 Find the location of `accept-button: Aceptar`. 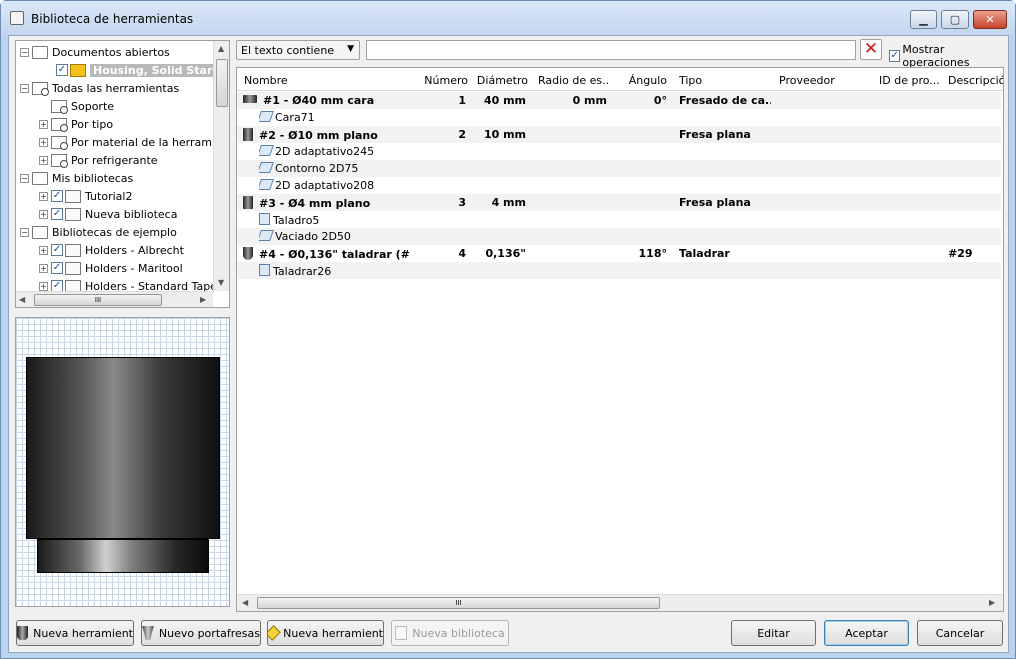

accept-button: Aceptar is located at coordinates (866, 633).